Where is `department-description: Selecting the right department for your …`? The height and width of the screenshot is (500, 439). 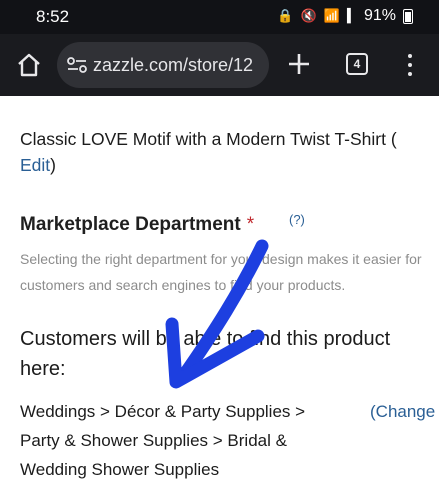
department-description: Selecting the right department for your … is located at coordinates (221, 272).